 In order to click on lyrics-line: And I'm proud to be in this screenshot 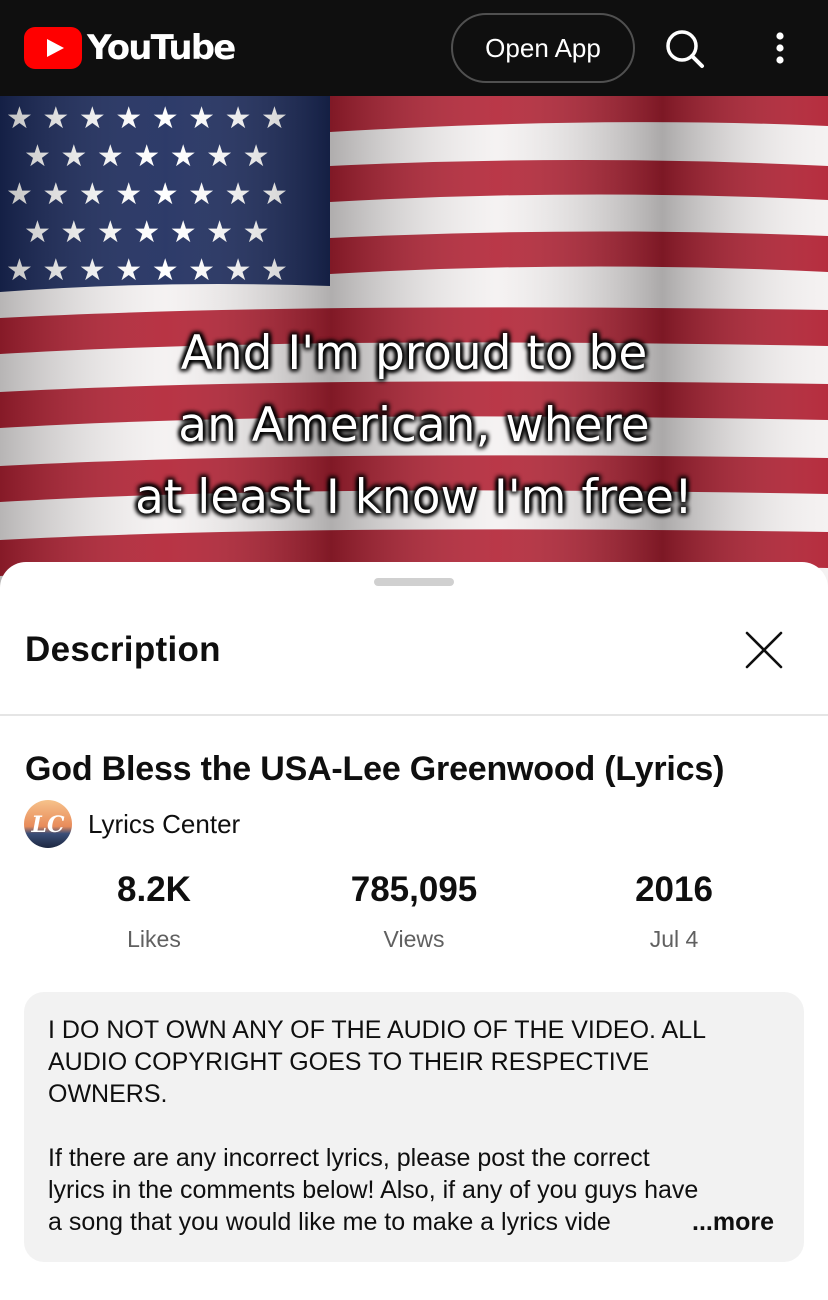, I will do `click(414, 353)`.